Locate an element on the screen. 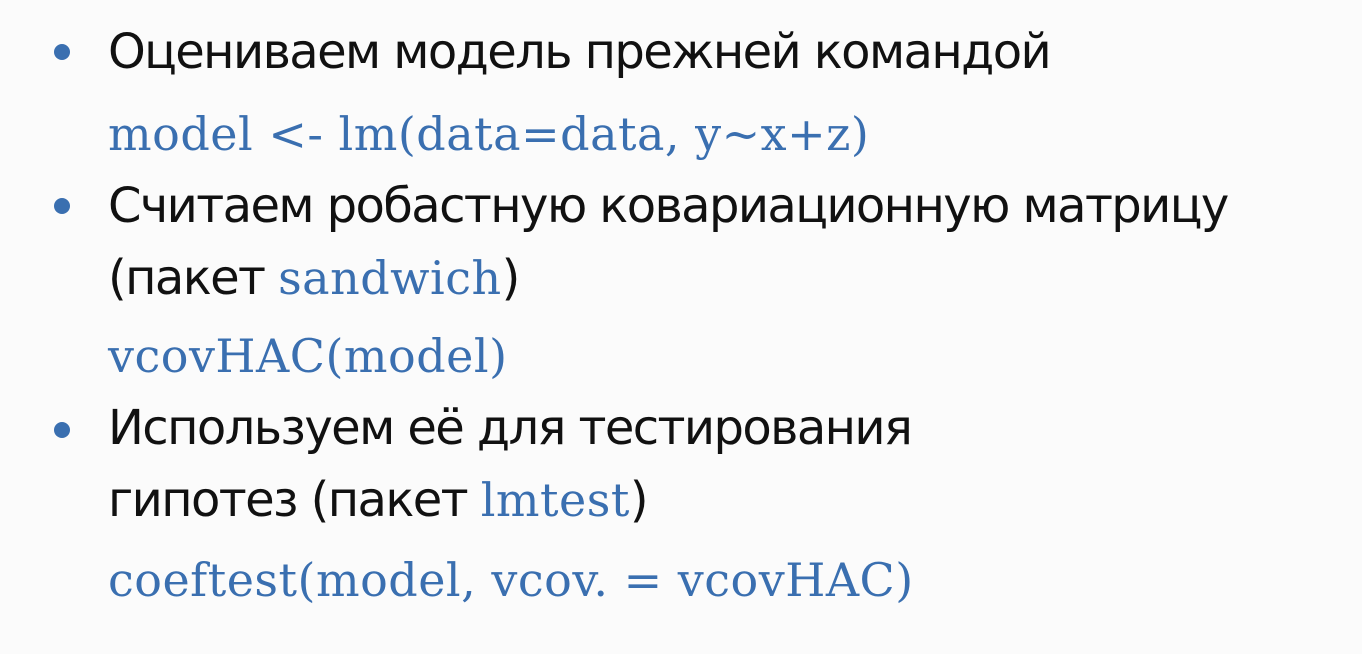  bullet-text-3-prefix: гипотез (пакет is located at coordinates (294, 500).